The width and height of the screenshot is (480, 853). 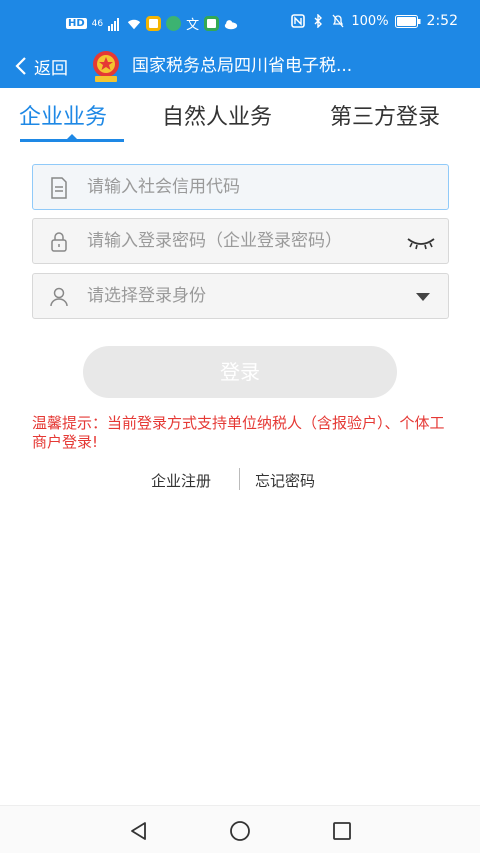 I want to click on eye-closed-icon, so click(x=421, y=242).